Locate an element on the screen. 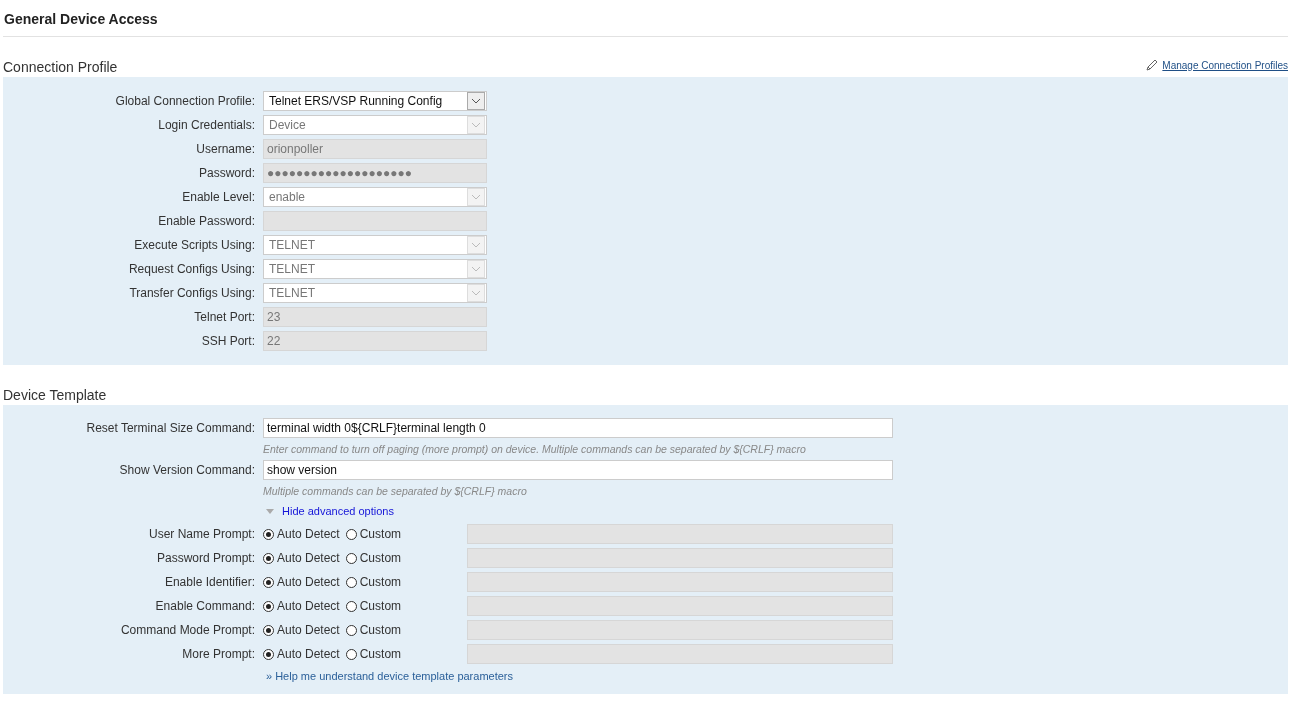  field-label: SSH Port: is located at coordinates (228, 341).